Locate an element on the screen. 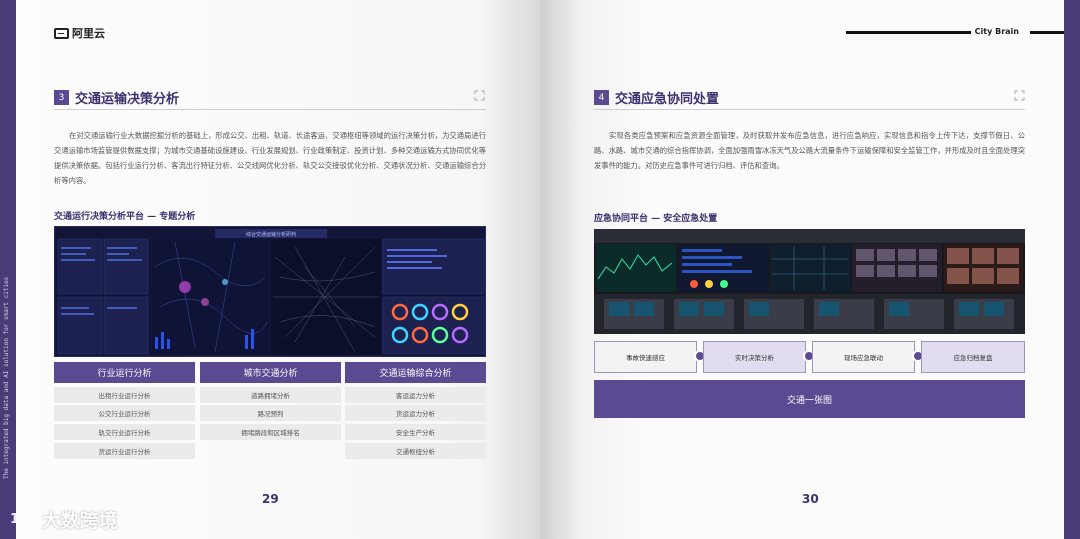  platform-subtitle: 交通运行决策分析平台 — 专题分析 is located at coordinates (125, 217).